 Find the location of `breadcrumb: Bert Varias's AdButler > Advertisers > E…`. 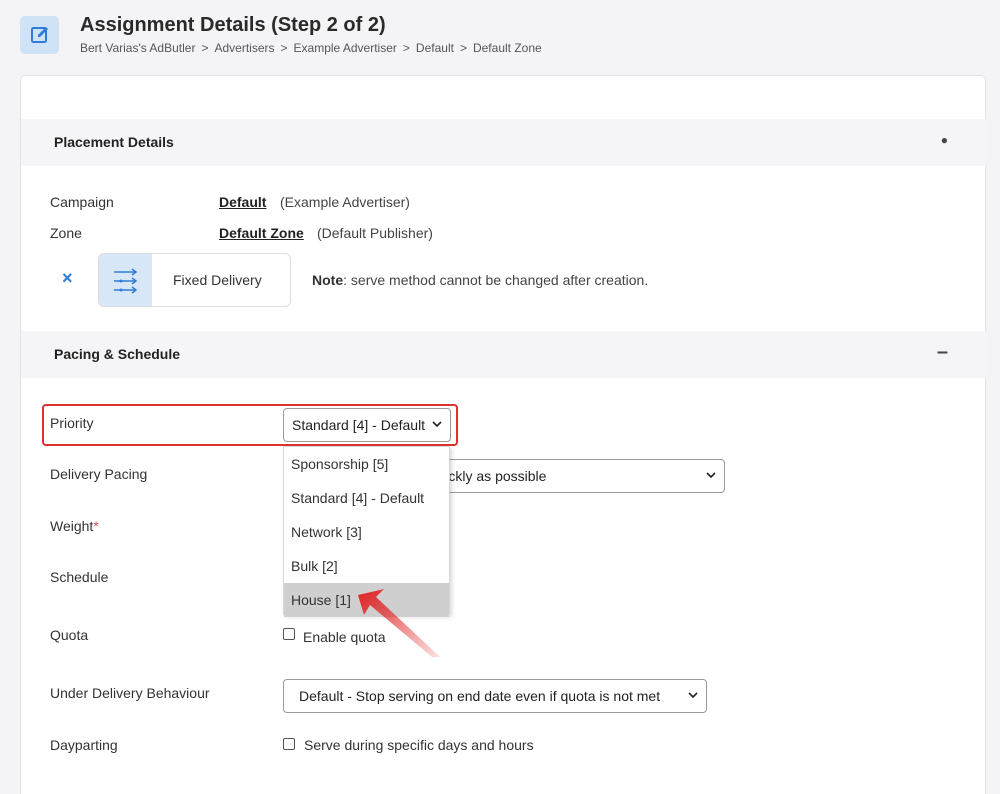

breadcrumb: Bert Varias's AdButler > Advertisers > E… is located at coordinates (311, 48).